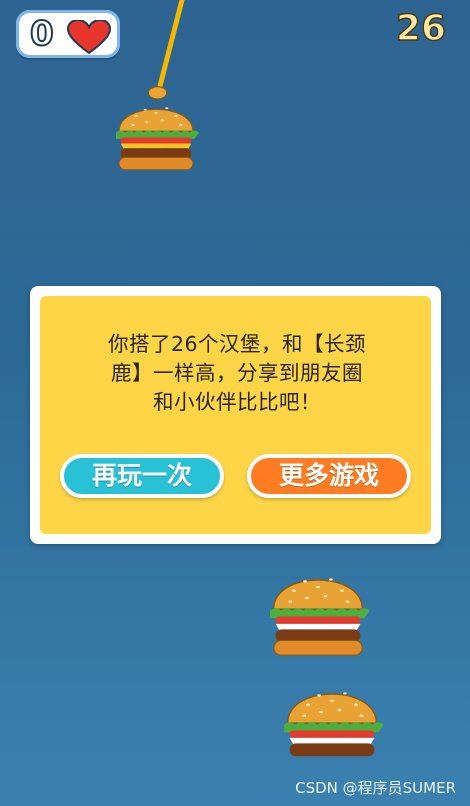  I want to click on replay-button: 再玩一次, so click(142, 476).